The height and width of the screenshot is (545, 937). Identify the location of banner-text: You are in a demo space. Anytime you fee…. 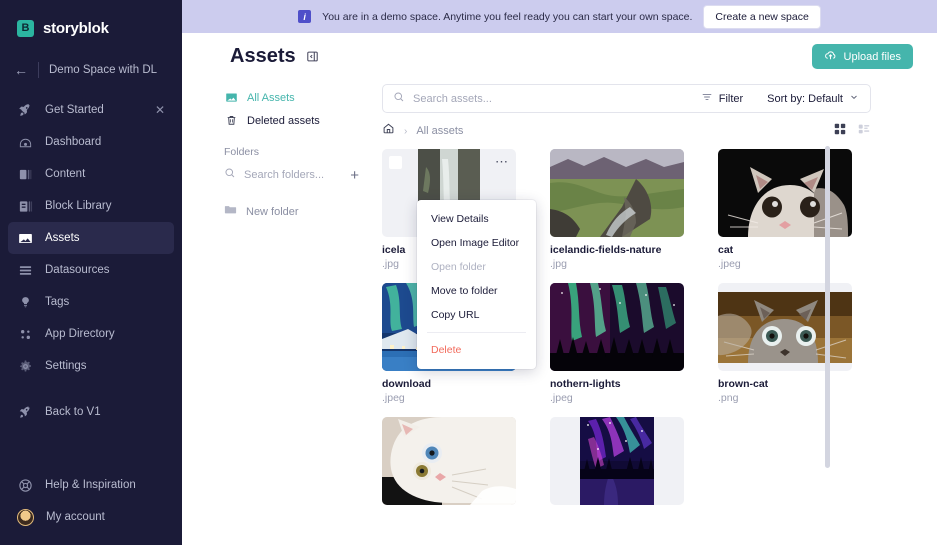
(507, 16).